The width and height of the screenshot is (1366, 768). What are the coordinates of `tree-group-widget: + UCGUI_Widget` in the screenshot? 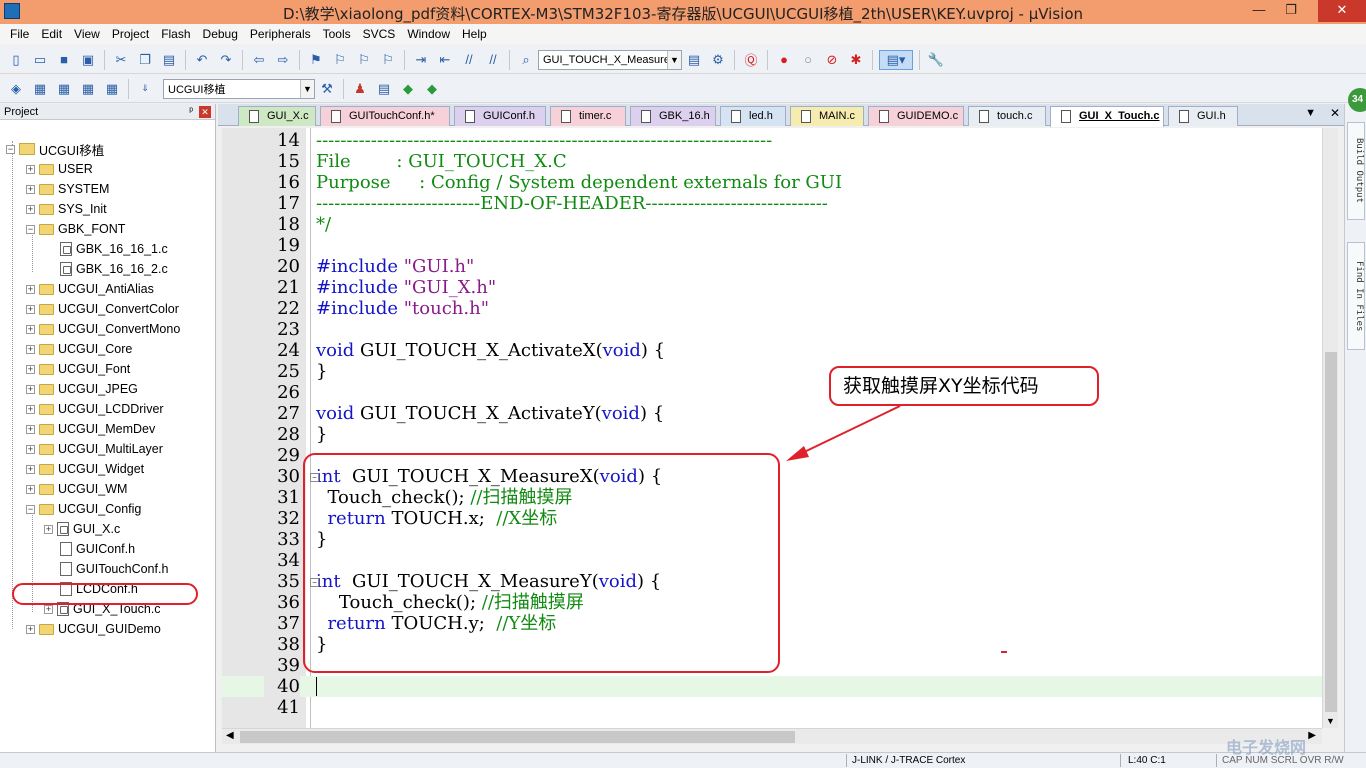 It's located at (85, 469).